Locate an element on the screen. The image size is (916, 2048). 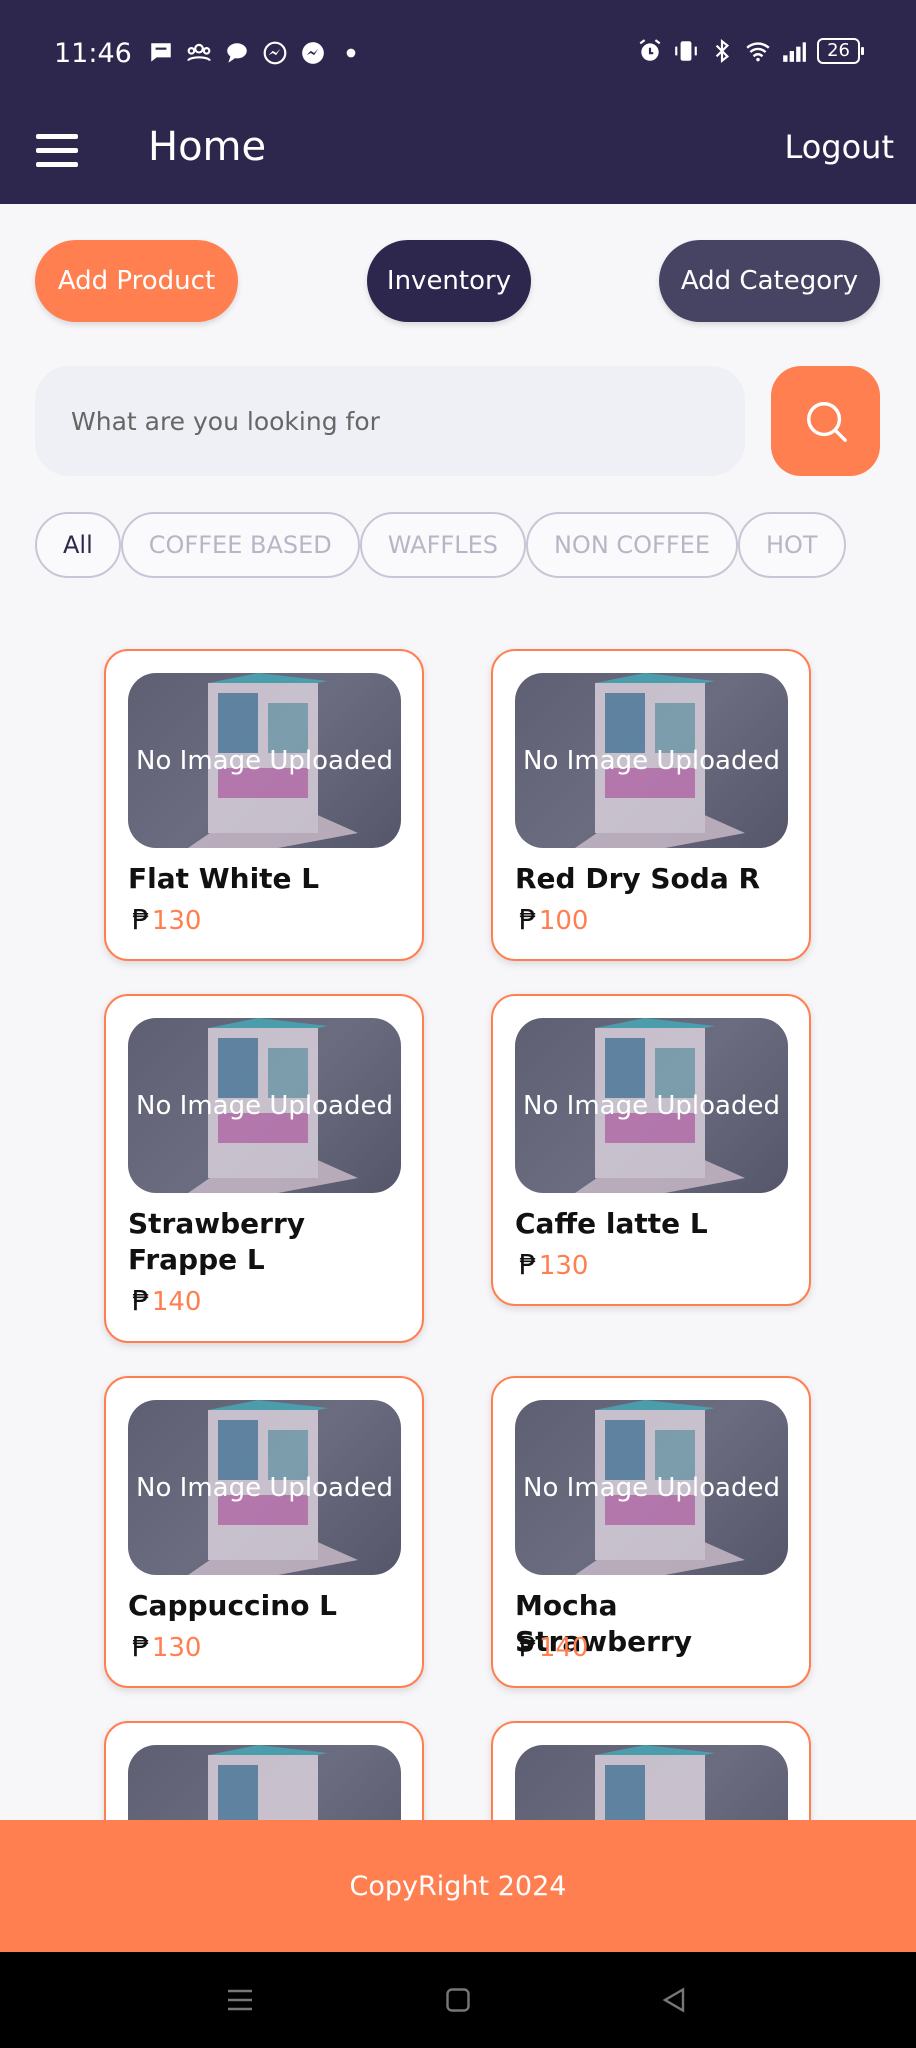
battery-icon: 26 is located at coordinates (840, 51).